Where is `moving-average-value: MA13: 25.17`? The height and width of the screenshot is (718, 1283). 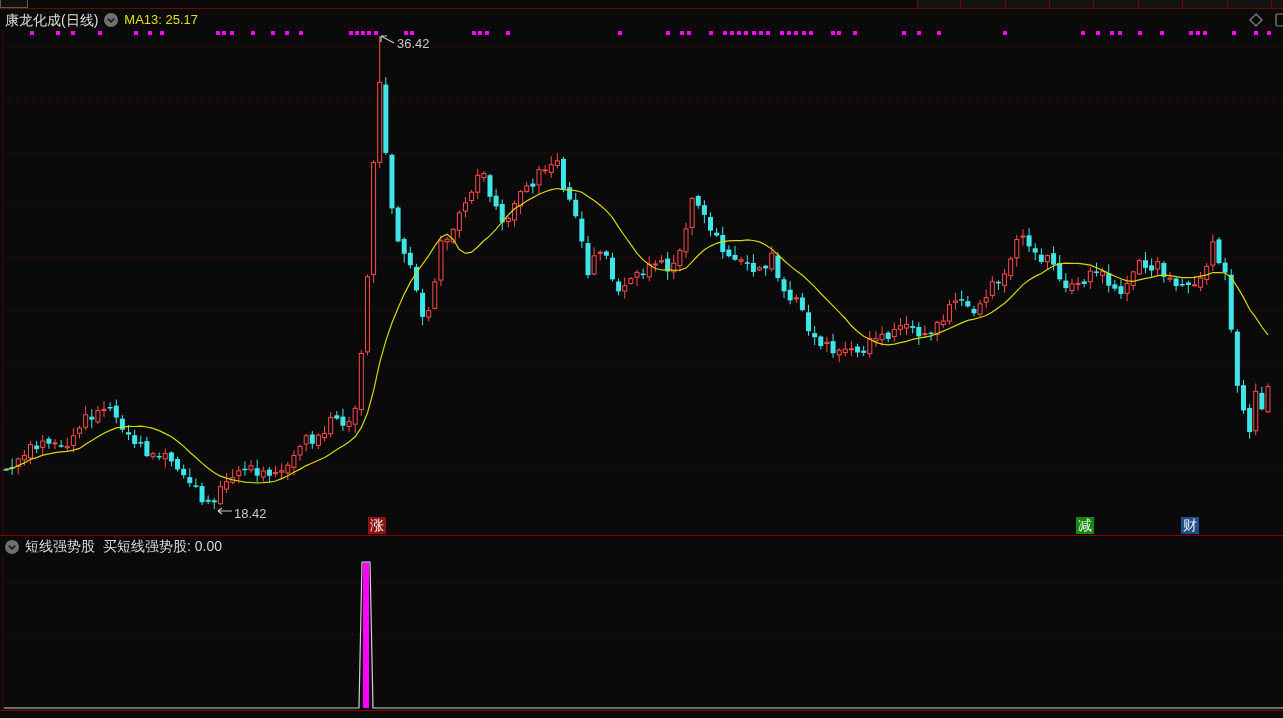 moving-average-value: MA13: 25.17 is located at coordinates (161, 19).